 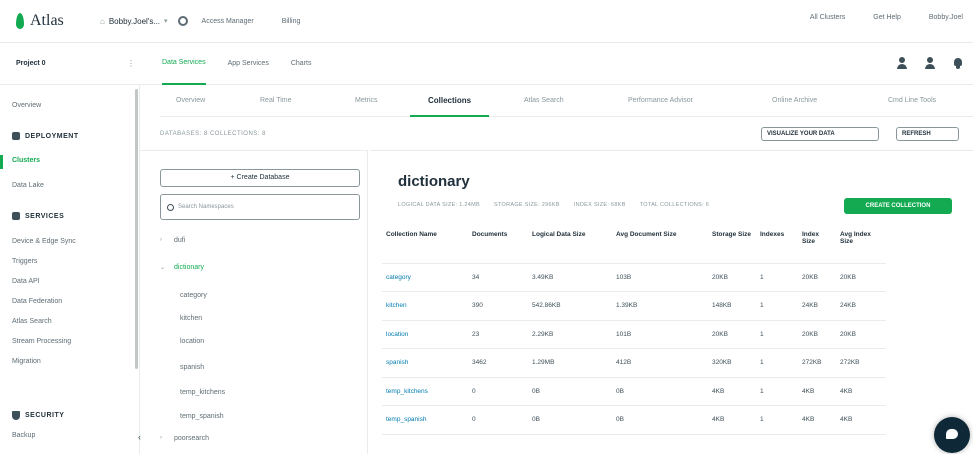 What do you see at coordinates (131, 63) in the screenshot?
I see `more-options-icon: ⋮` at bounding box center [131, 63].